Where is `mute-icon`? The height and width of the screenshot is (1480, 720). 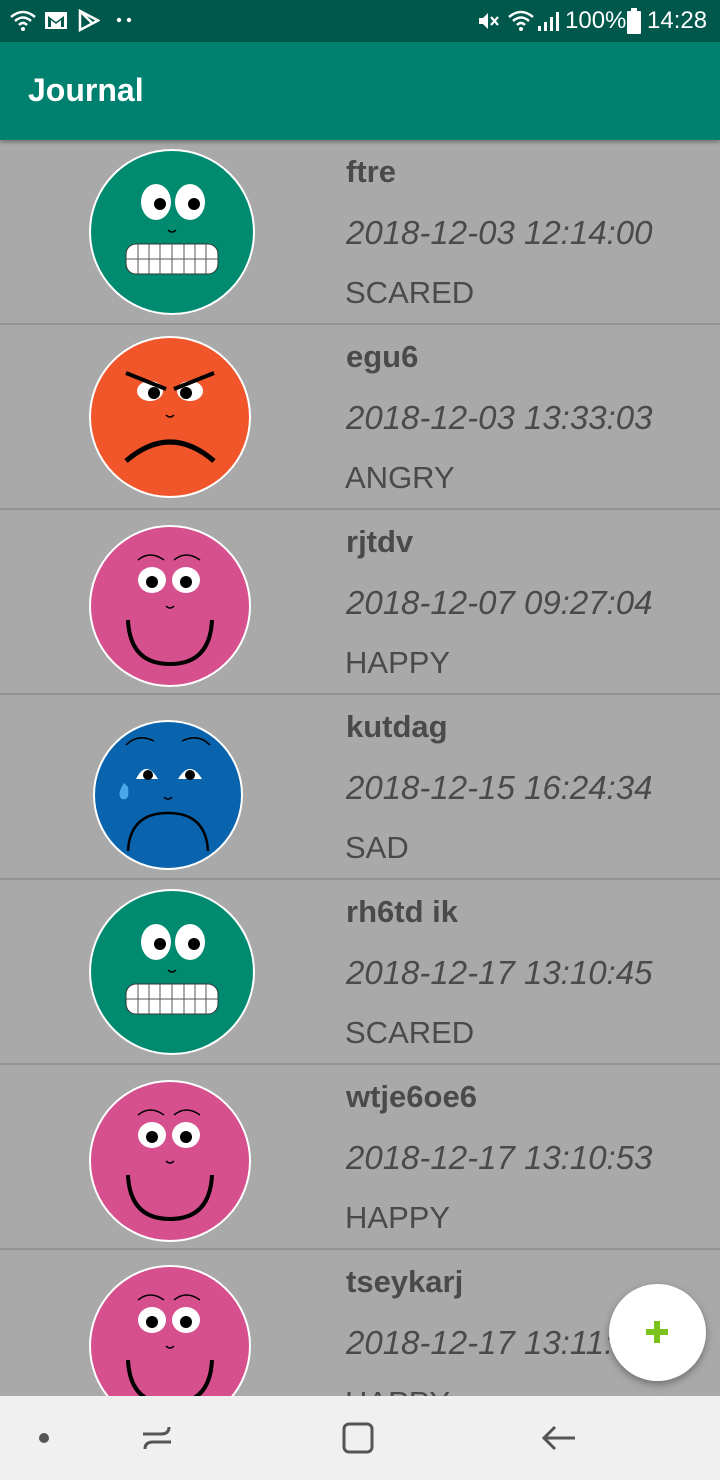
mute-icon is located at coordinates (489, 21).